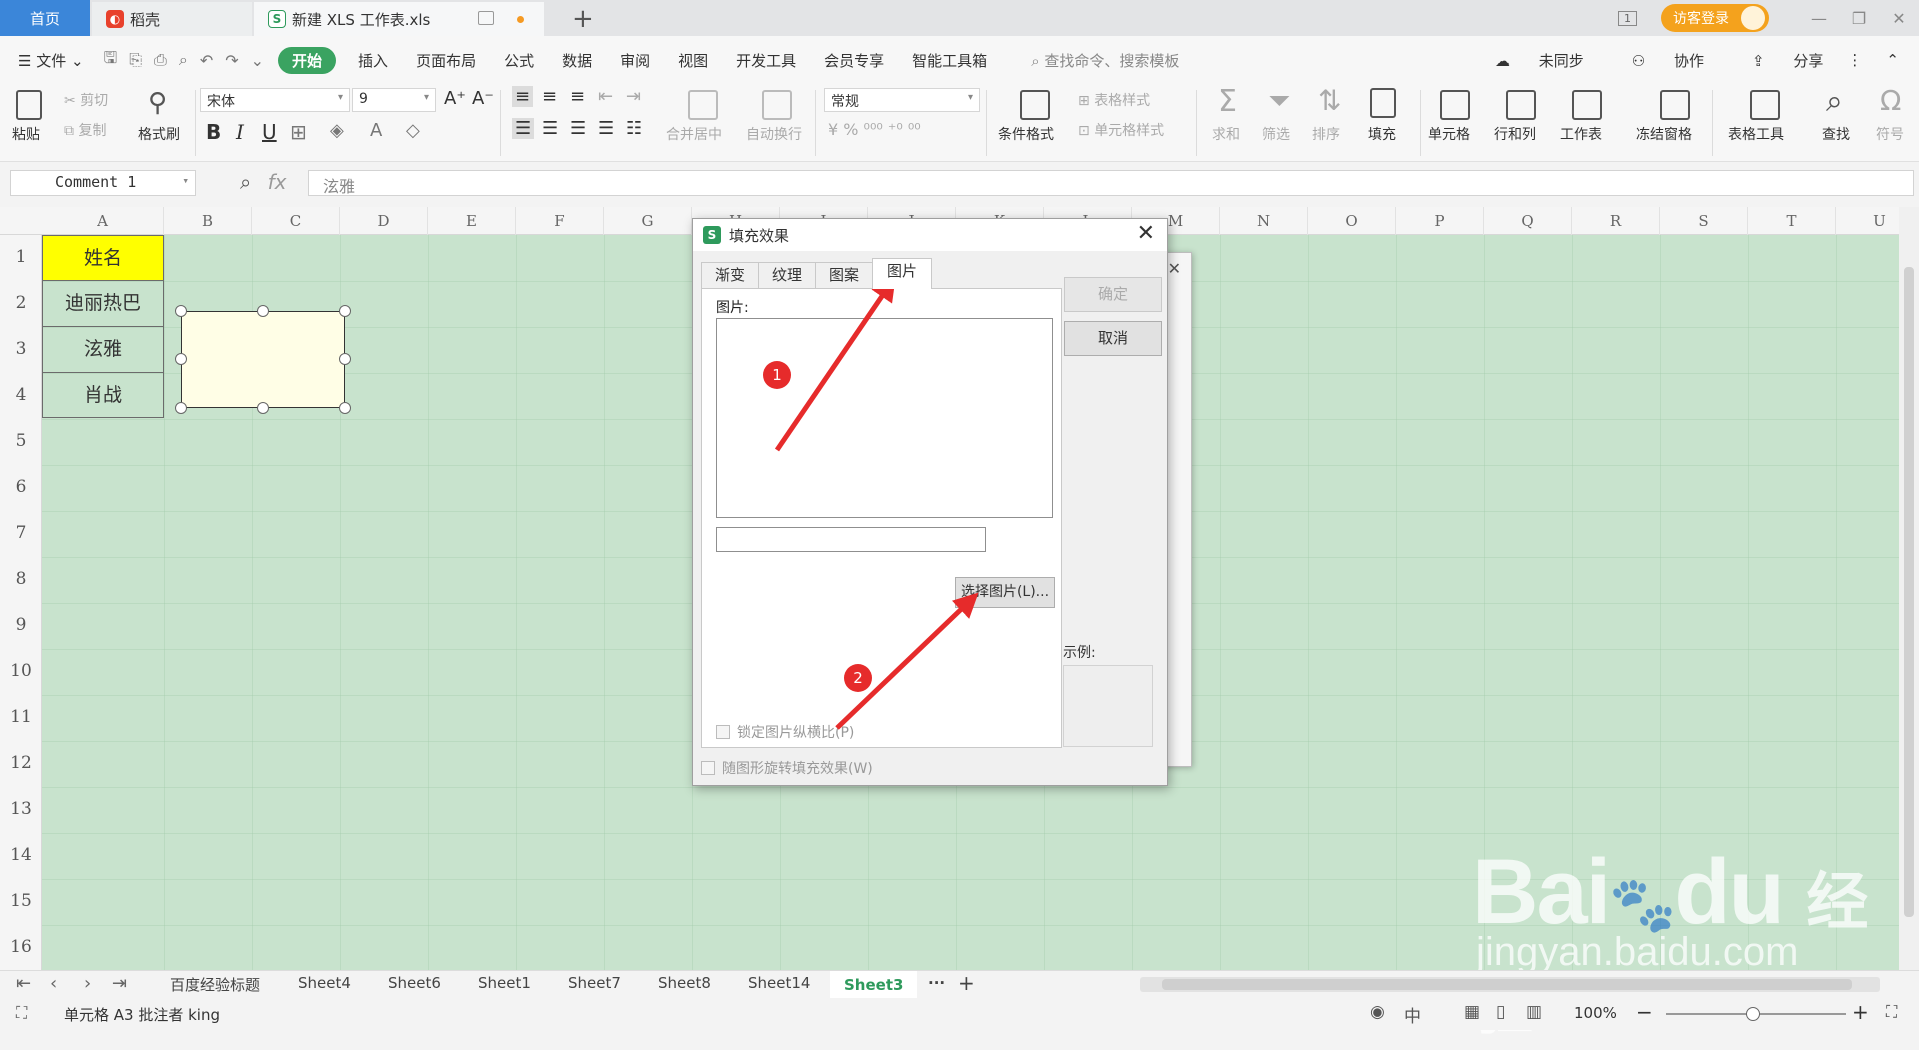  Describe the element at coordinates (85, 130) in the screenshot. I see `copy-button: ⧉ 复制` at that location.